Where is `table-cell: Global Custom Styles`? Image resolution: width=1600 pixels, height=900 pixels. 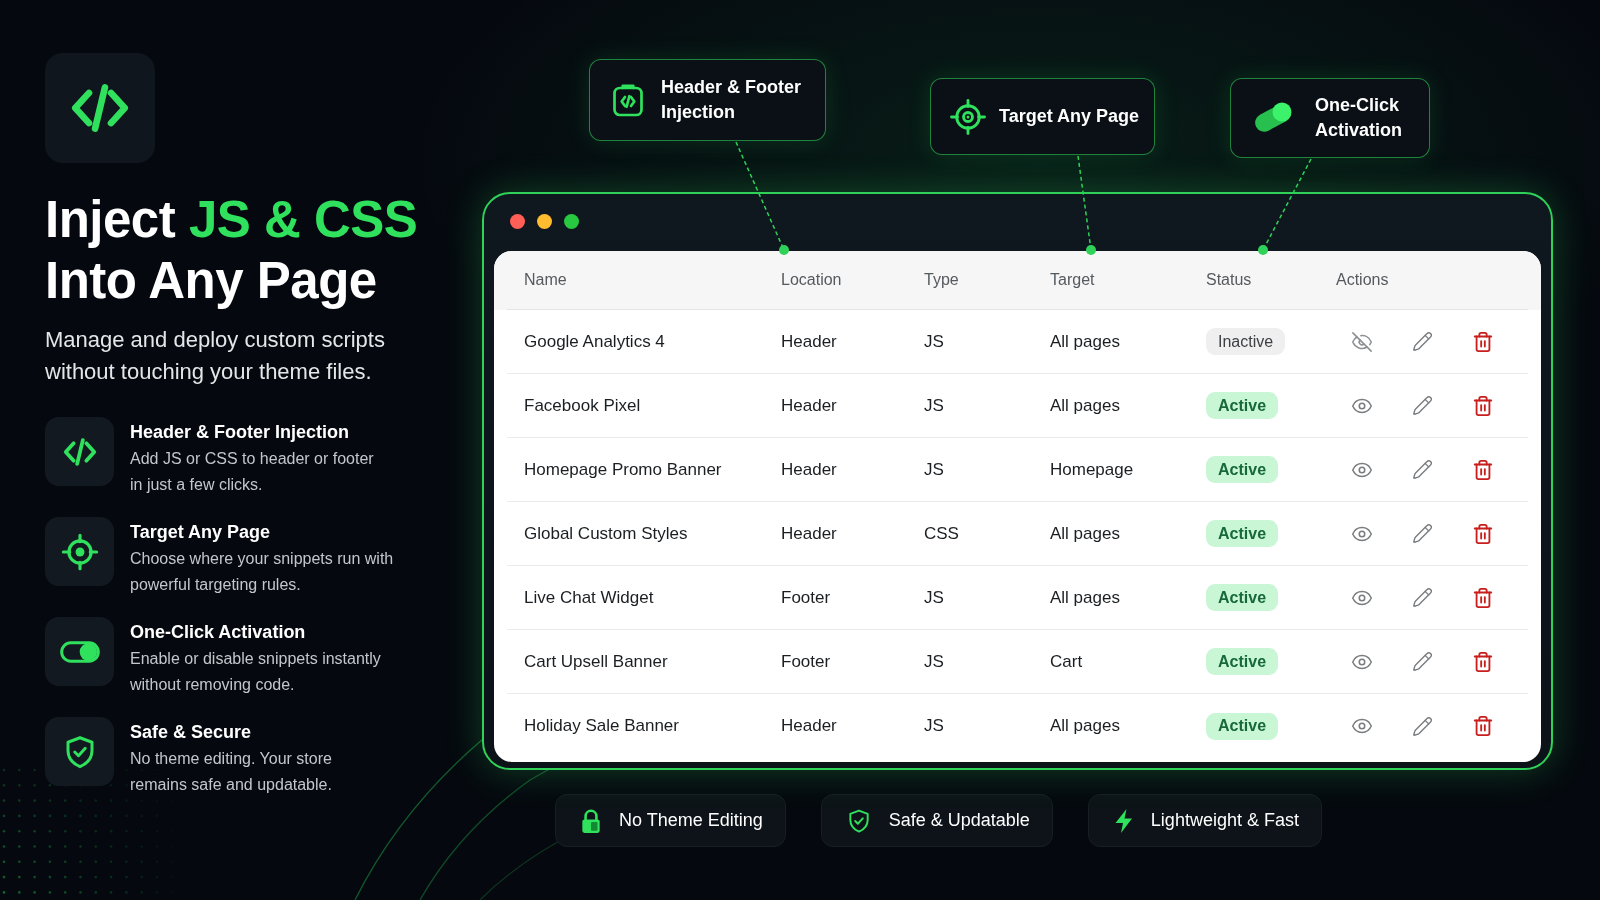 table-cell: Global Custom Styles is located at coordinates (606, 533).